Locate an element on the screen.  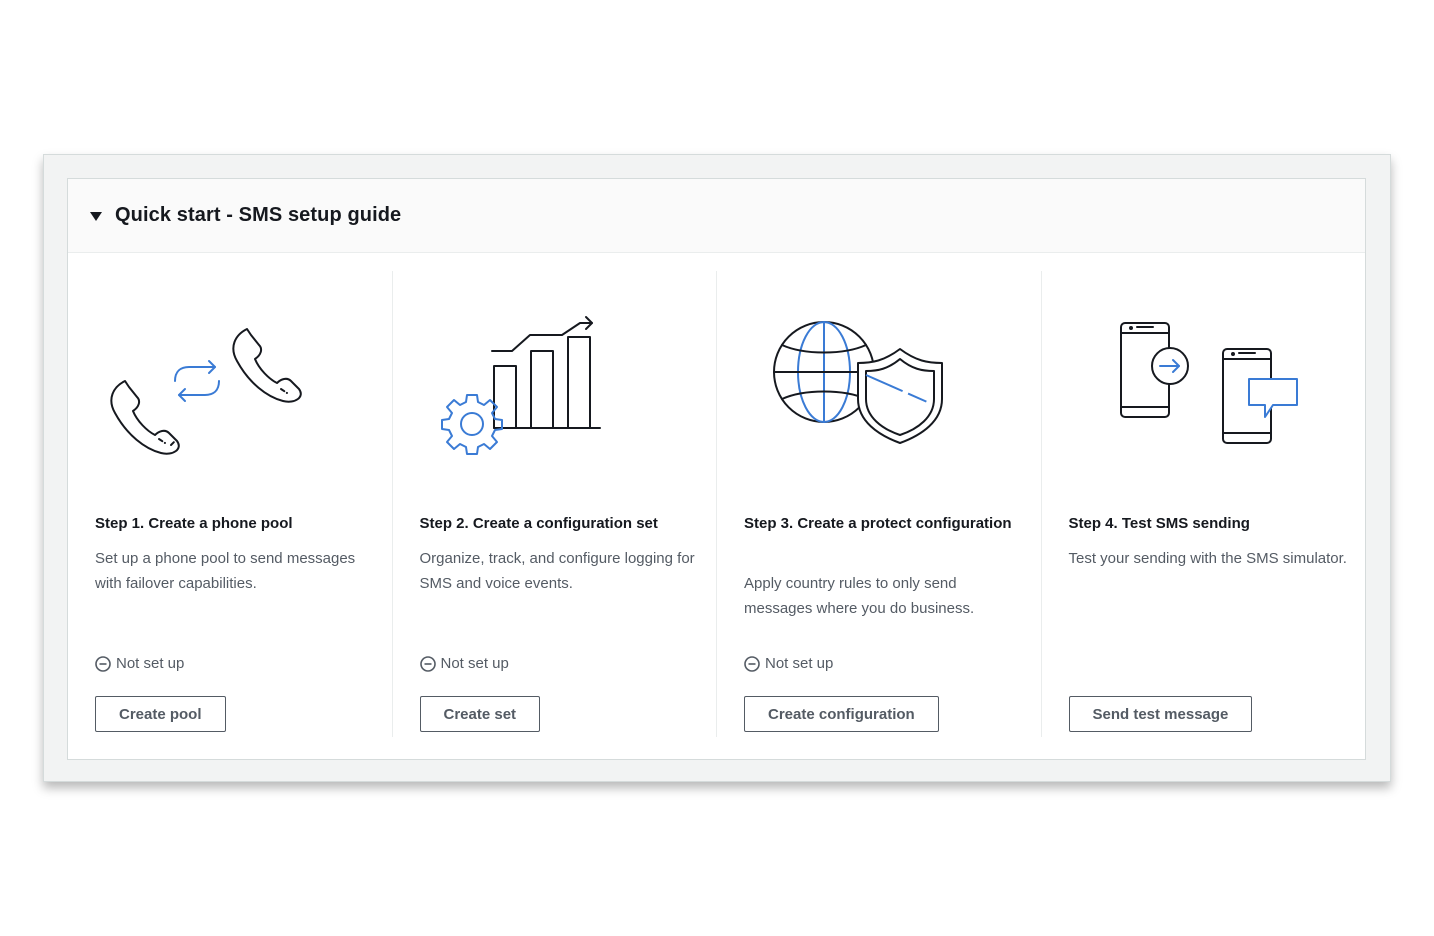
create-pool-button: Create pool is located at coordinates (160, 714).